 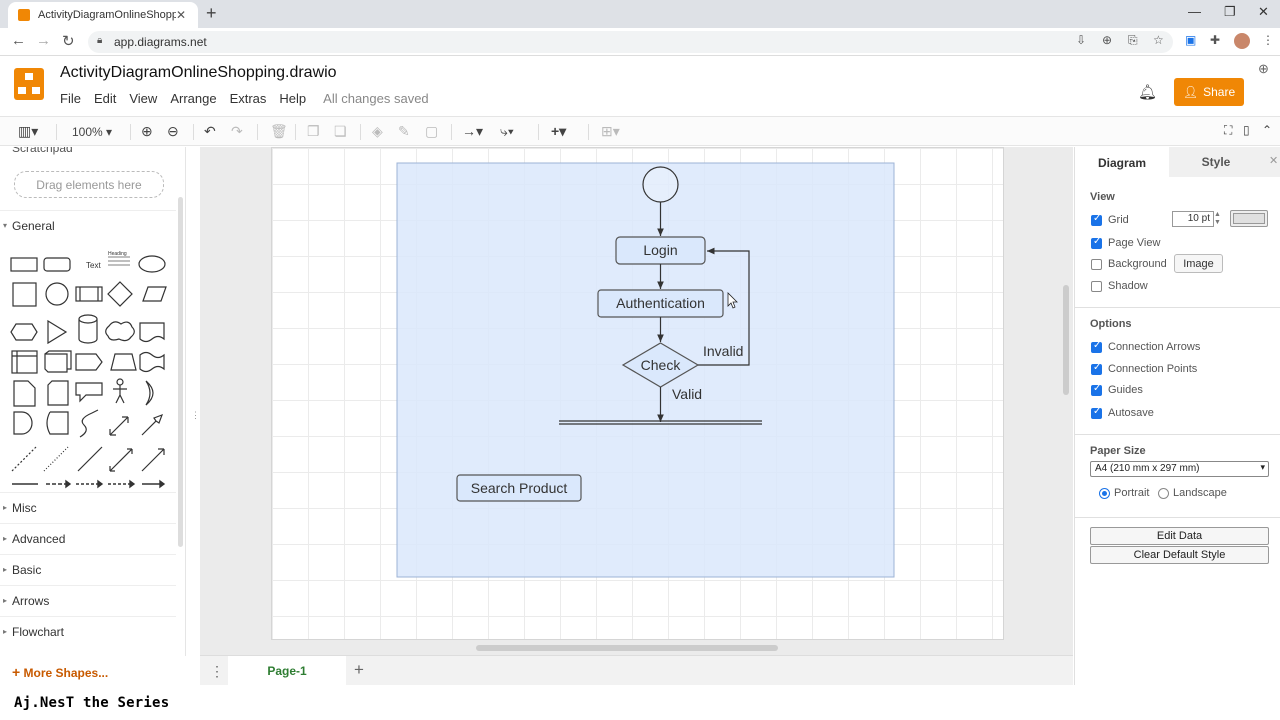 What do you see at coordinates (1194, 11) in the screenshot?
I see `minimize-button: —` at bounding box center [1194, 11].